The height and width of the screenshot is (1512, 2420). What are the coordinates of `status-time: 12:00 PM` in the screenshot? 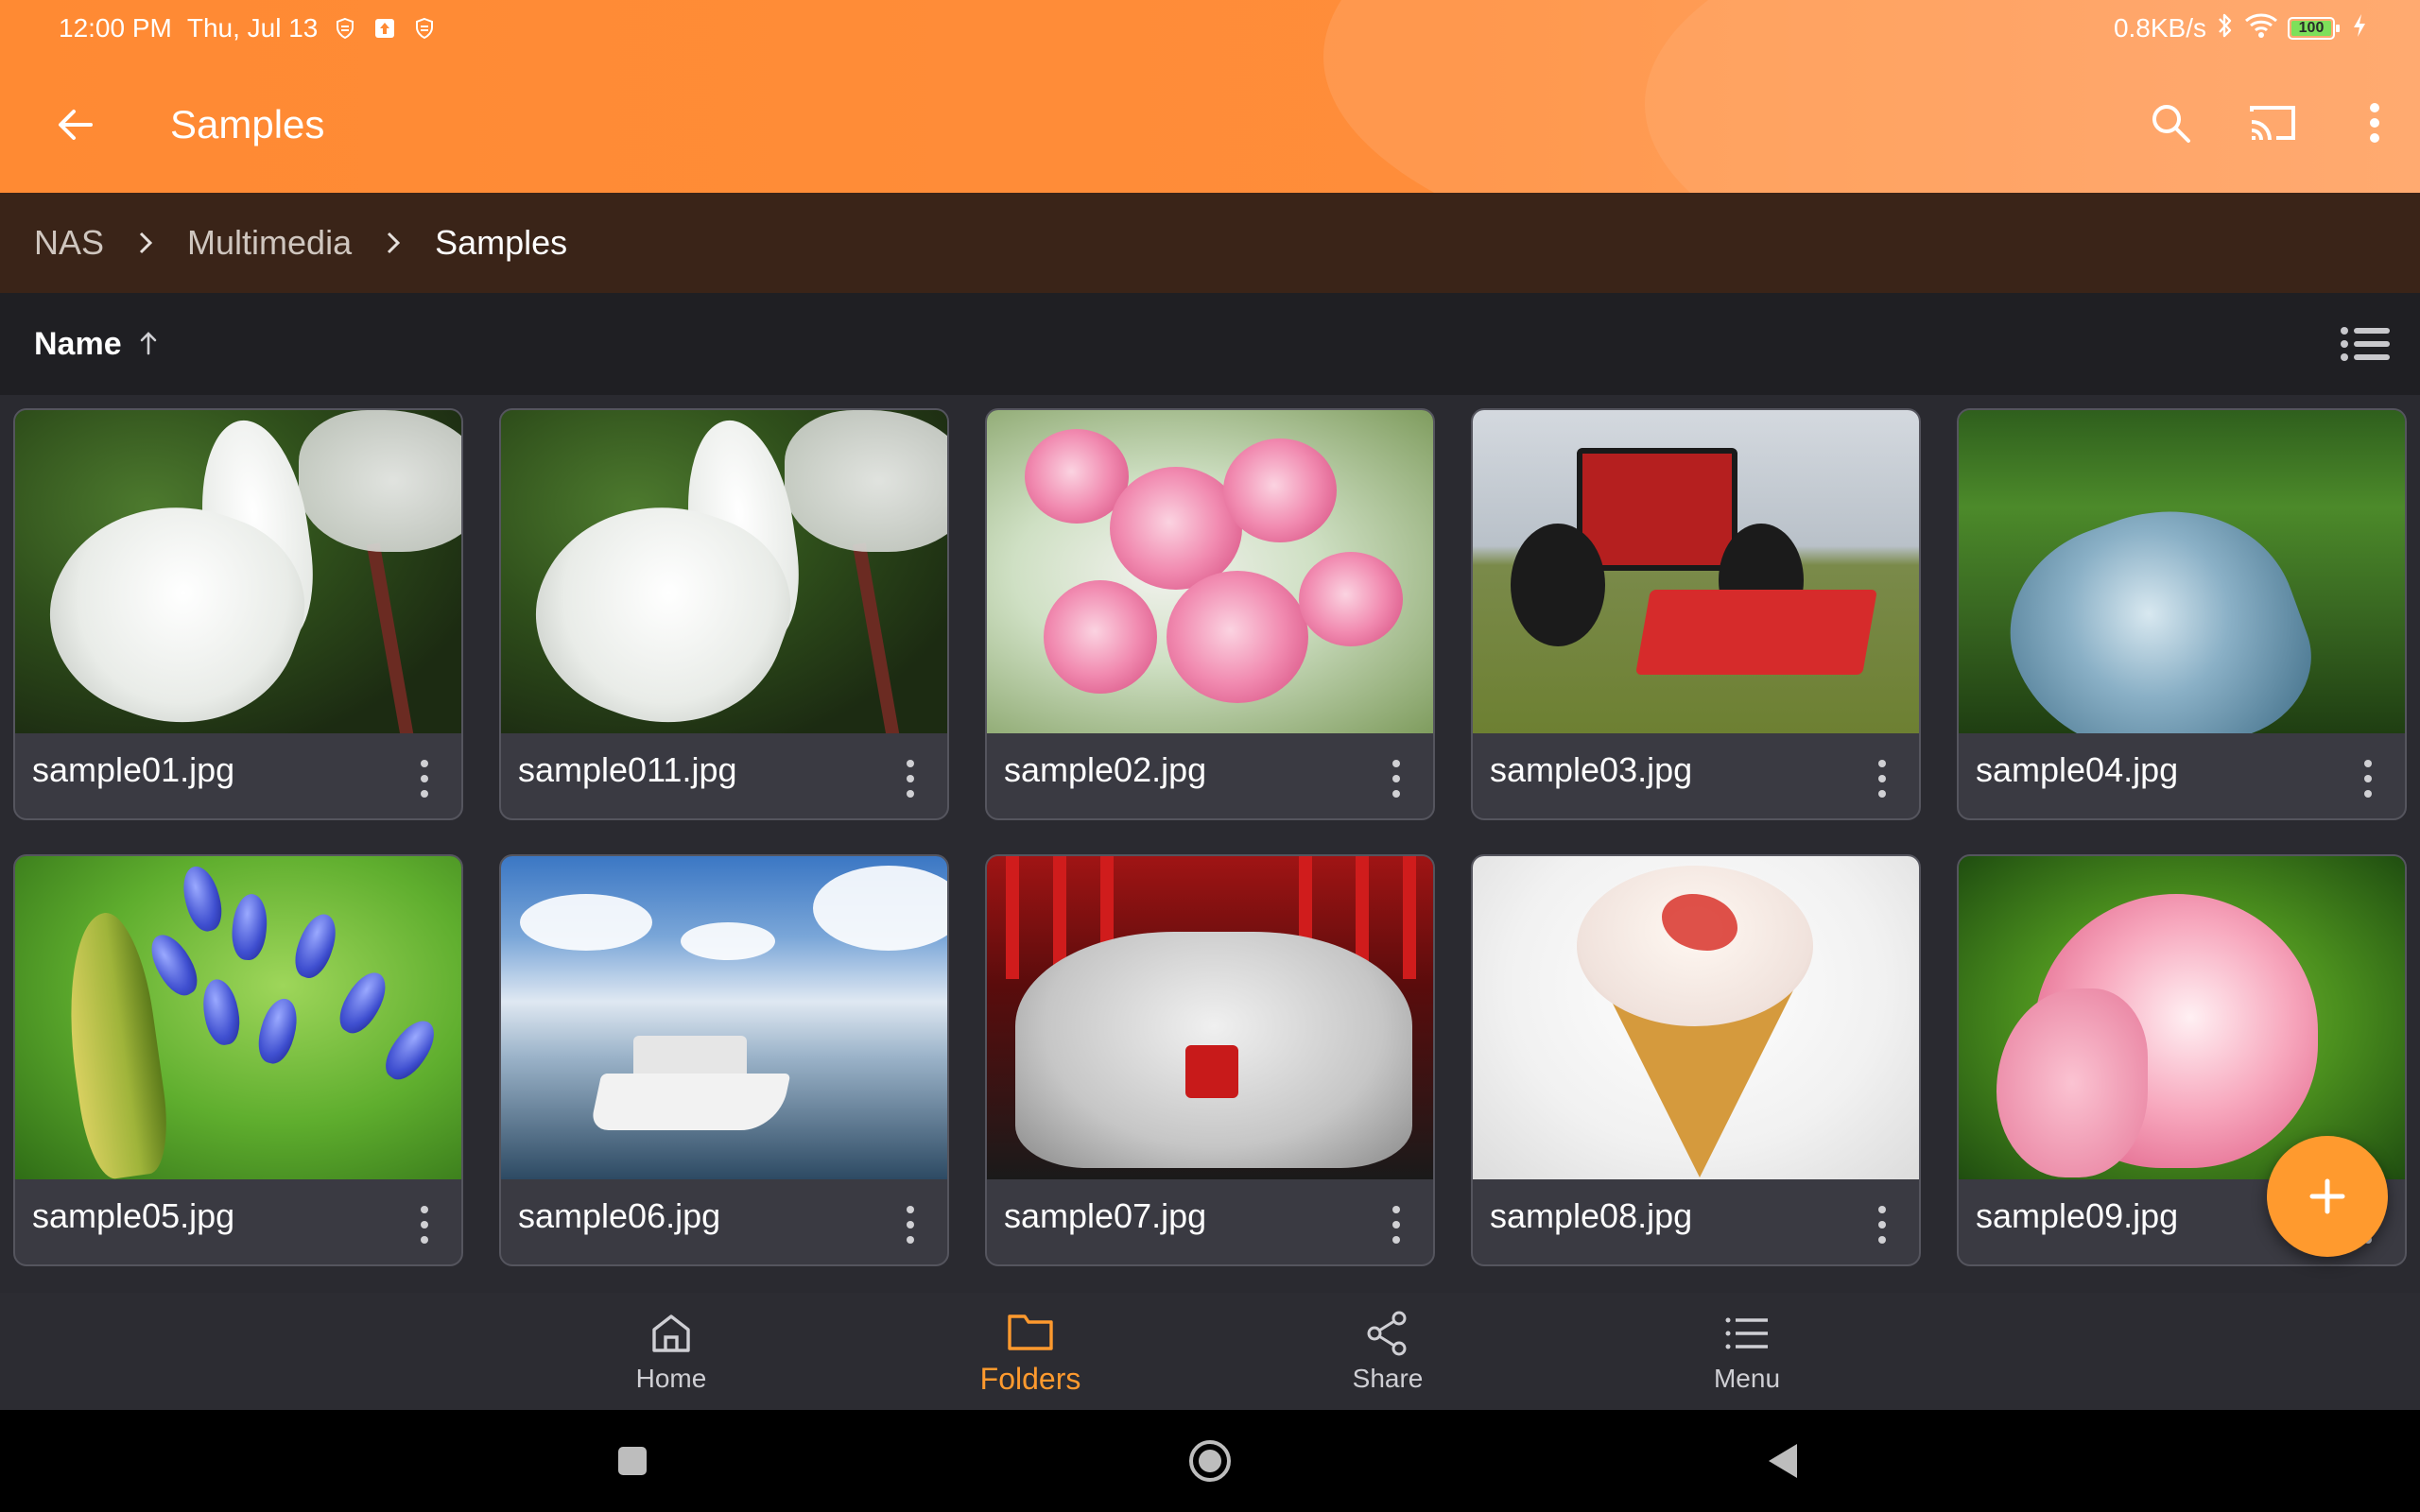 It's located at (115, 28).